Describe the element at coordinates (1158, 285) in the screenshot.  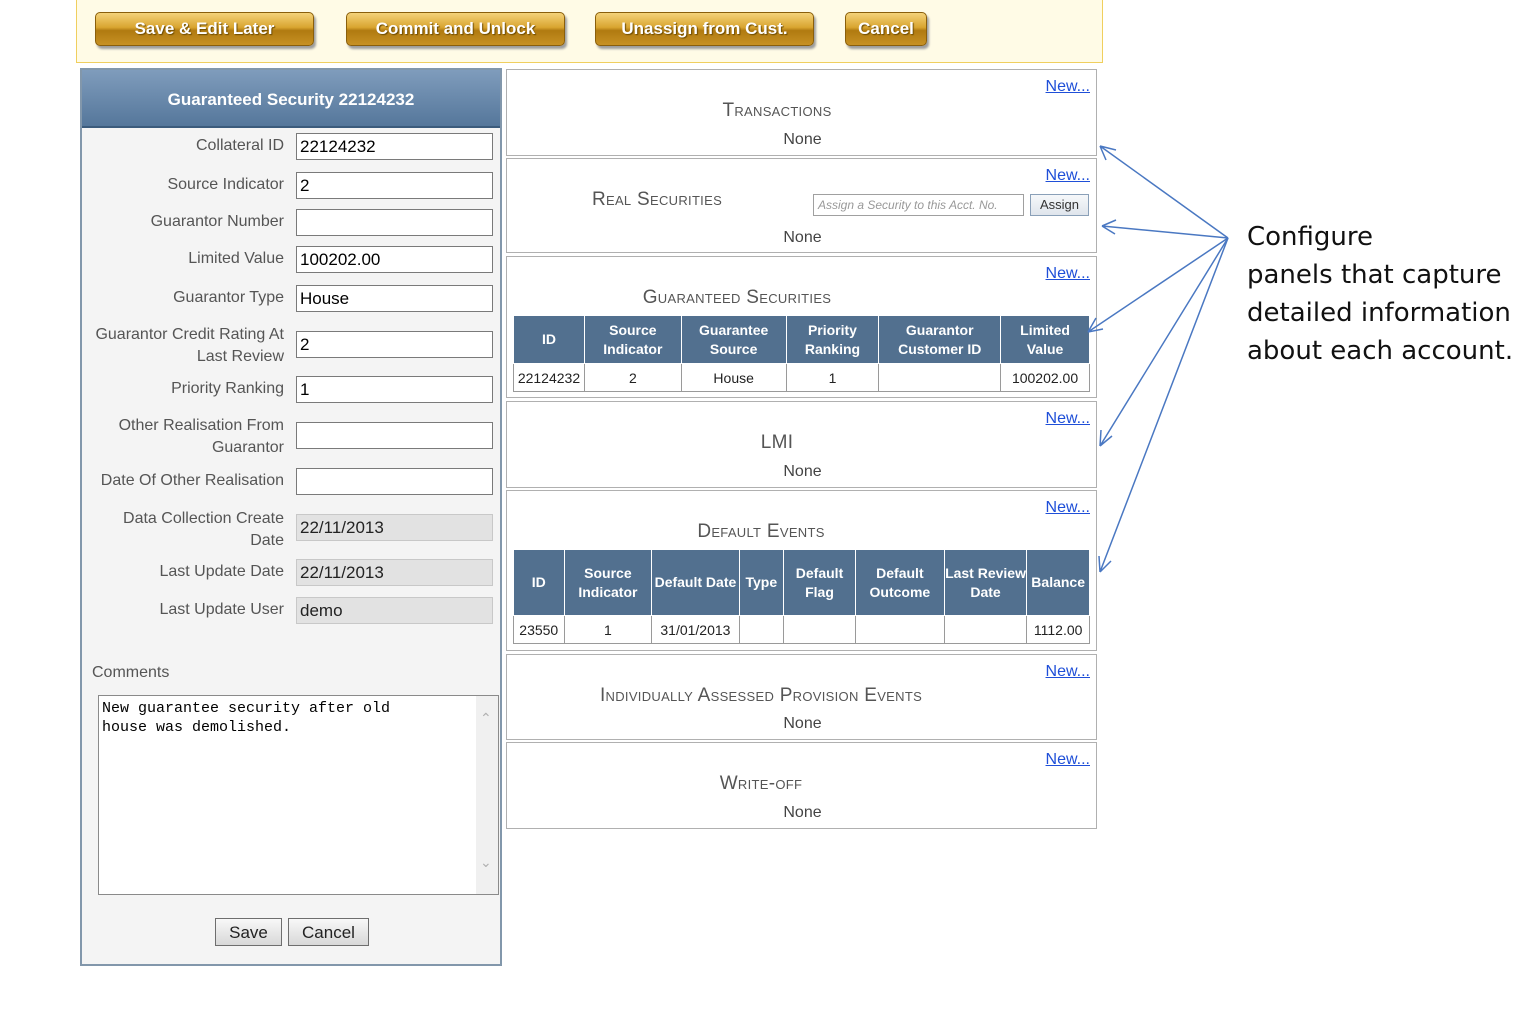
I see `arrow-to-guaranteed-securities` at that location.